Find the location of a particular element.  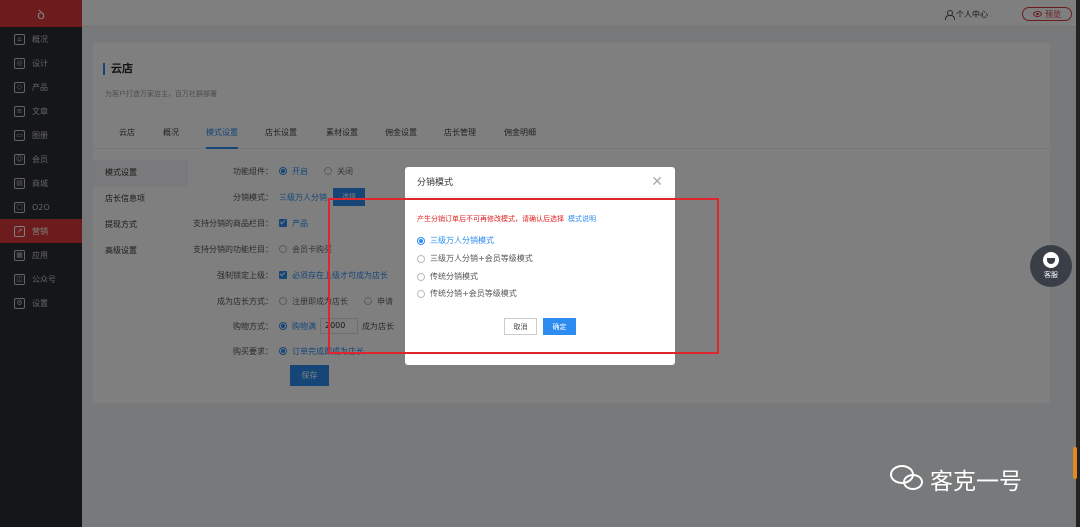

watermark-text: 客克一号 is located at coordinates (976, 482).